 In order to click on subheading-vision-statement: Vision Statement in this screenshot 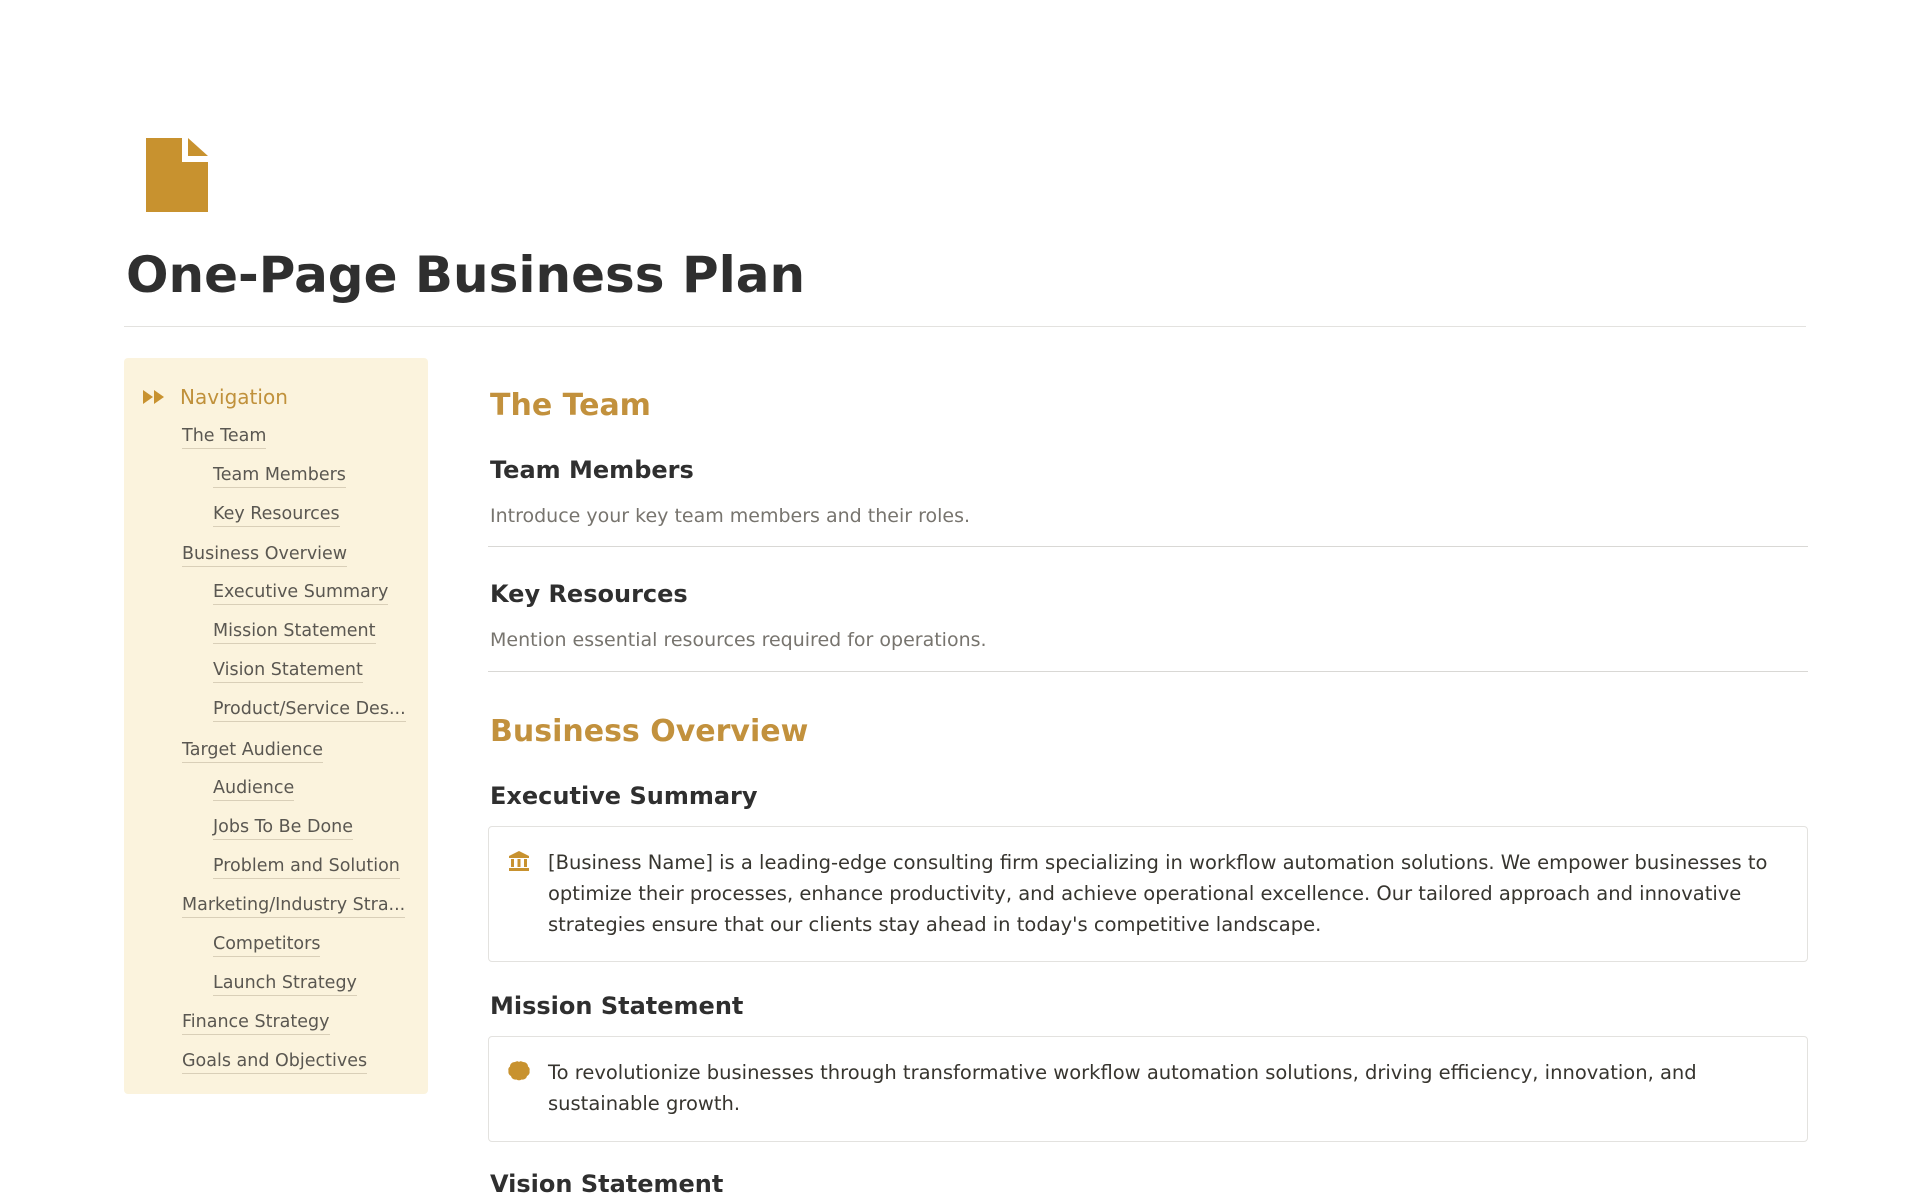, I will do `click(607, 1184)`.